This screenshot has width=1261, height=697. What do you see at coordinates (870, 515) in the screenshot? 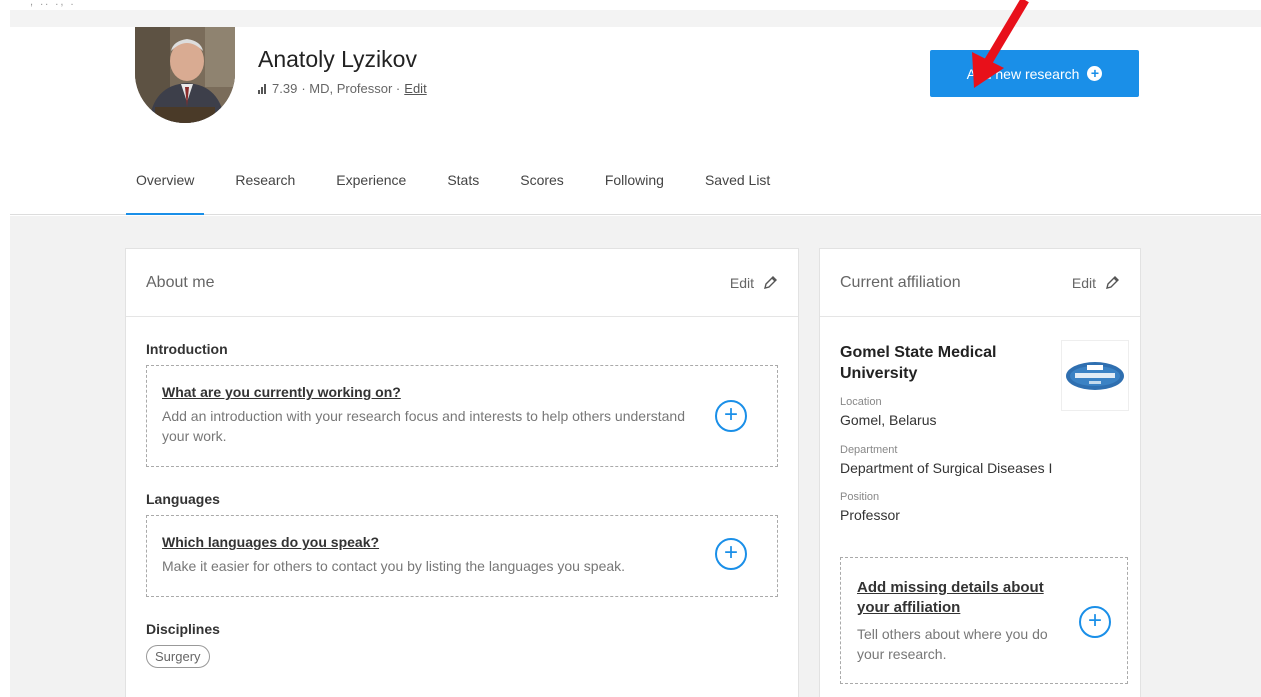
I see `position-value: Professor` at bounding box center [870, 515].